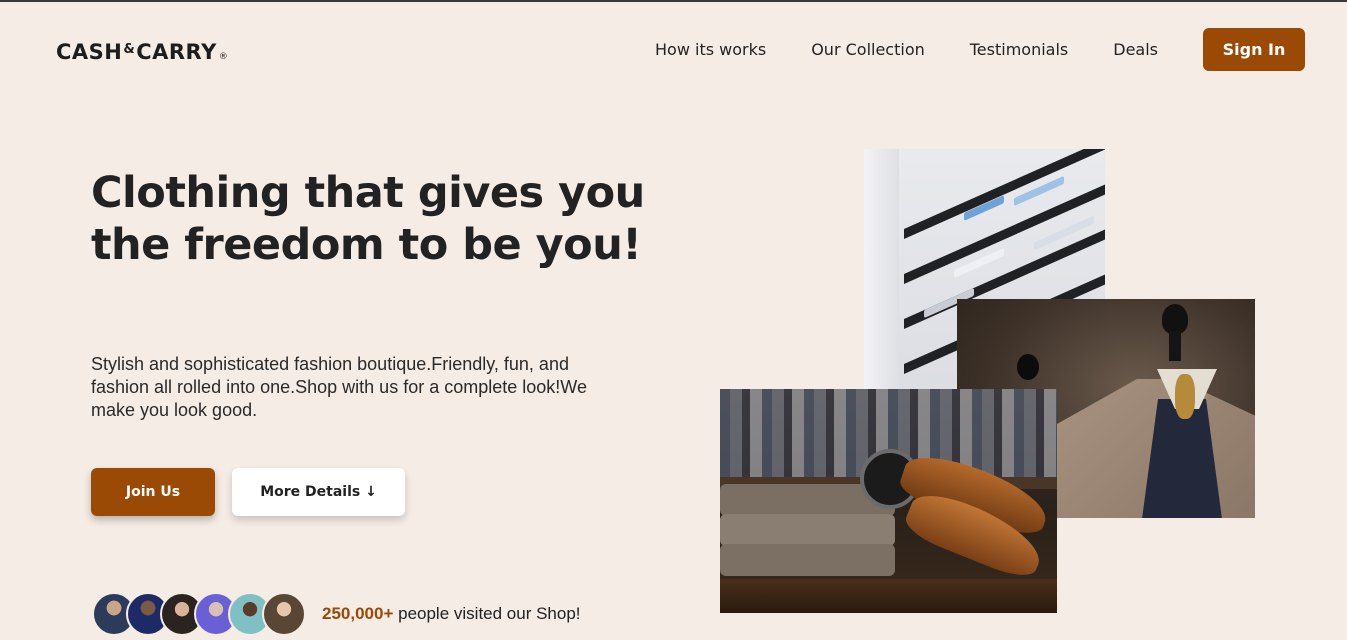 The width and height of the screenshot is (1347, 640). What do you see at coordinates (487, 613) in the screenshot?
I see `visitor-caption: people visited our Shop!` at bounding box center [487, 613].